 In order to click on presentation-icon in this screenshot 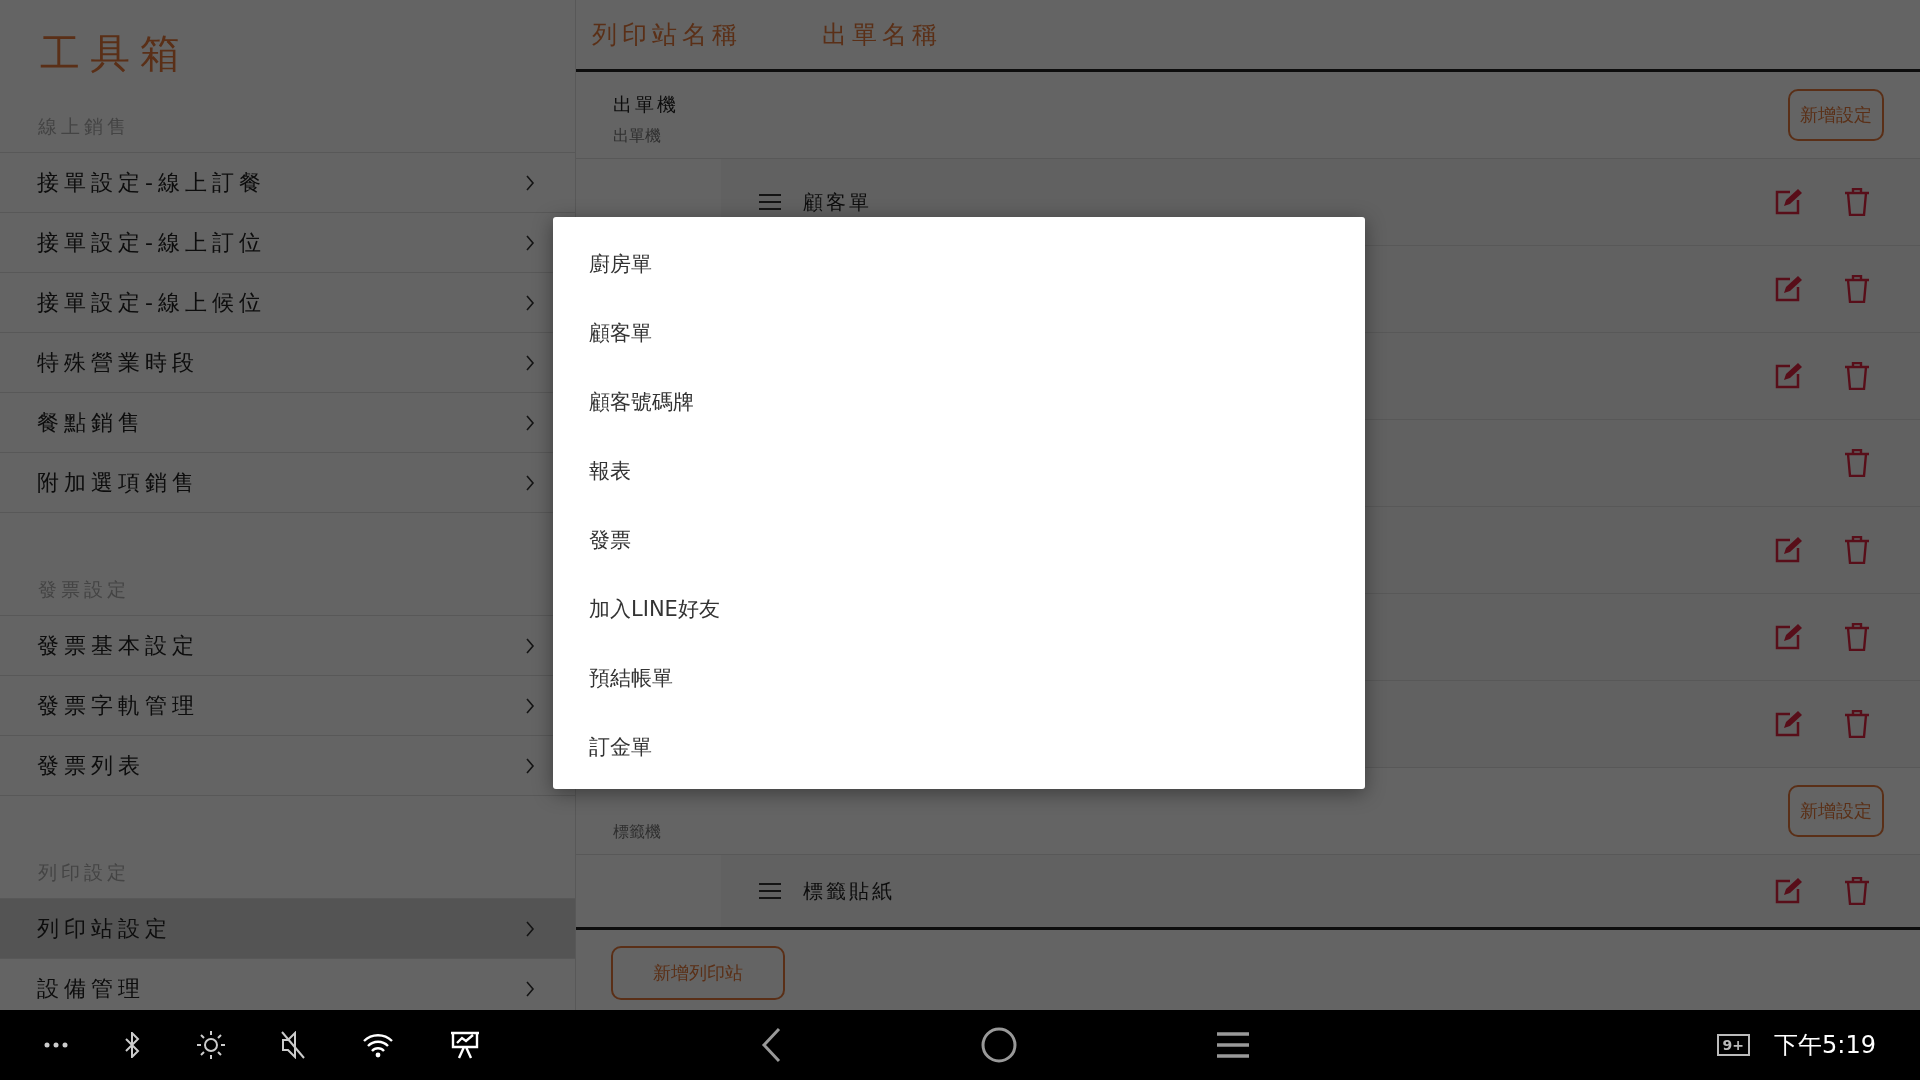, I will do `click(464, 1045)`.